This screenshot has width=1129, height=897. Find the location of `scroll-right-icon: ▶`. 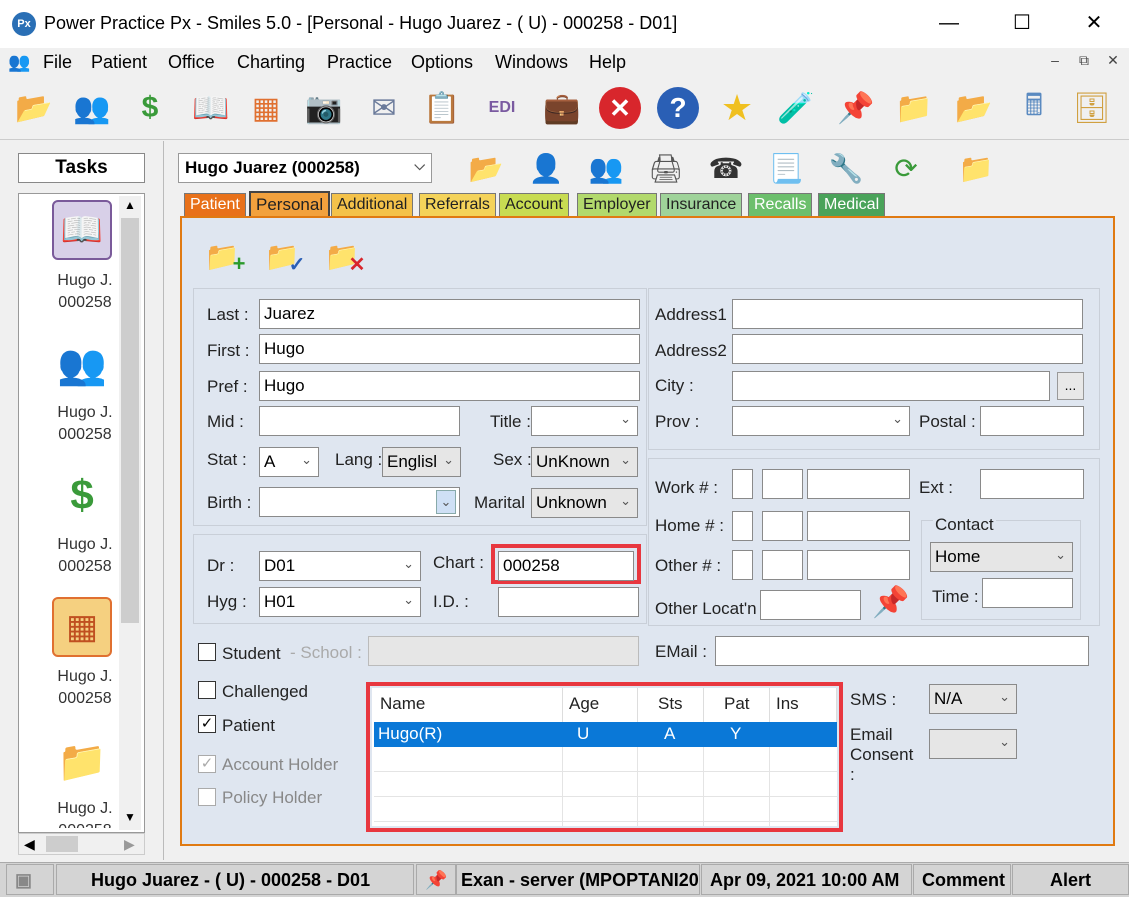

scroll-right-icon: ▶ is located at coordinates (129, 844).